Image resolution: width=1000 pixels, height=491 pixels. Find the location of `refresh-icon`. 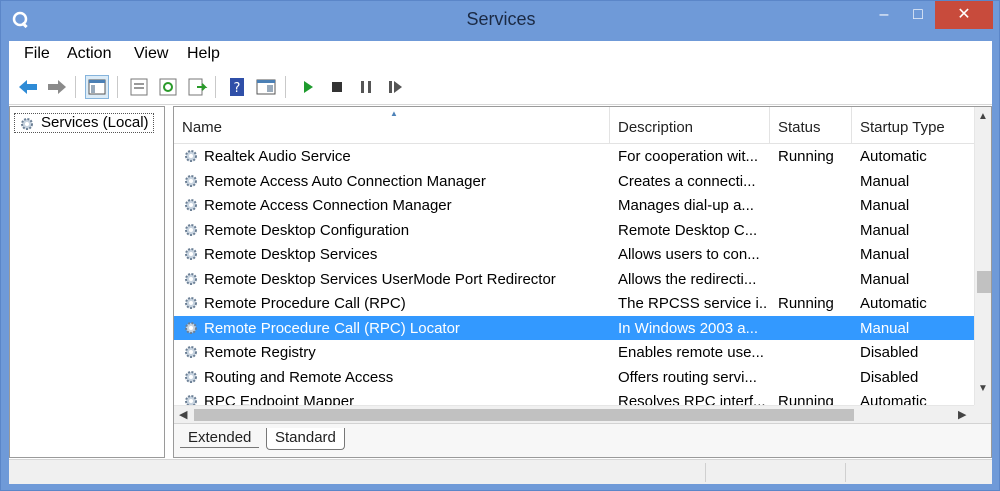

refresh-icon is located at coordinates (168, 87).